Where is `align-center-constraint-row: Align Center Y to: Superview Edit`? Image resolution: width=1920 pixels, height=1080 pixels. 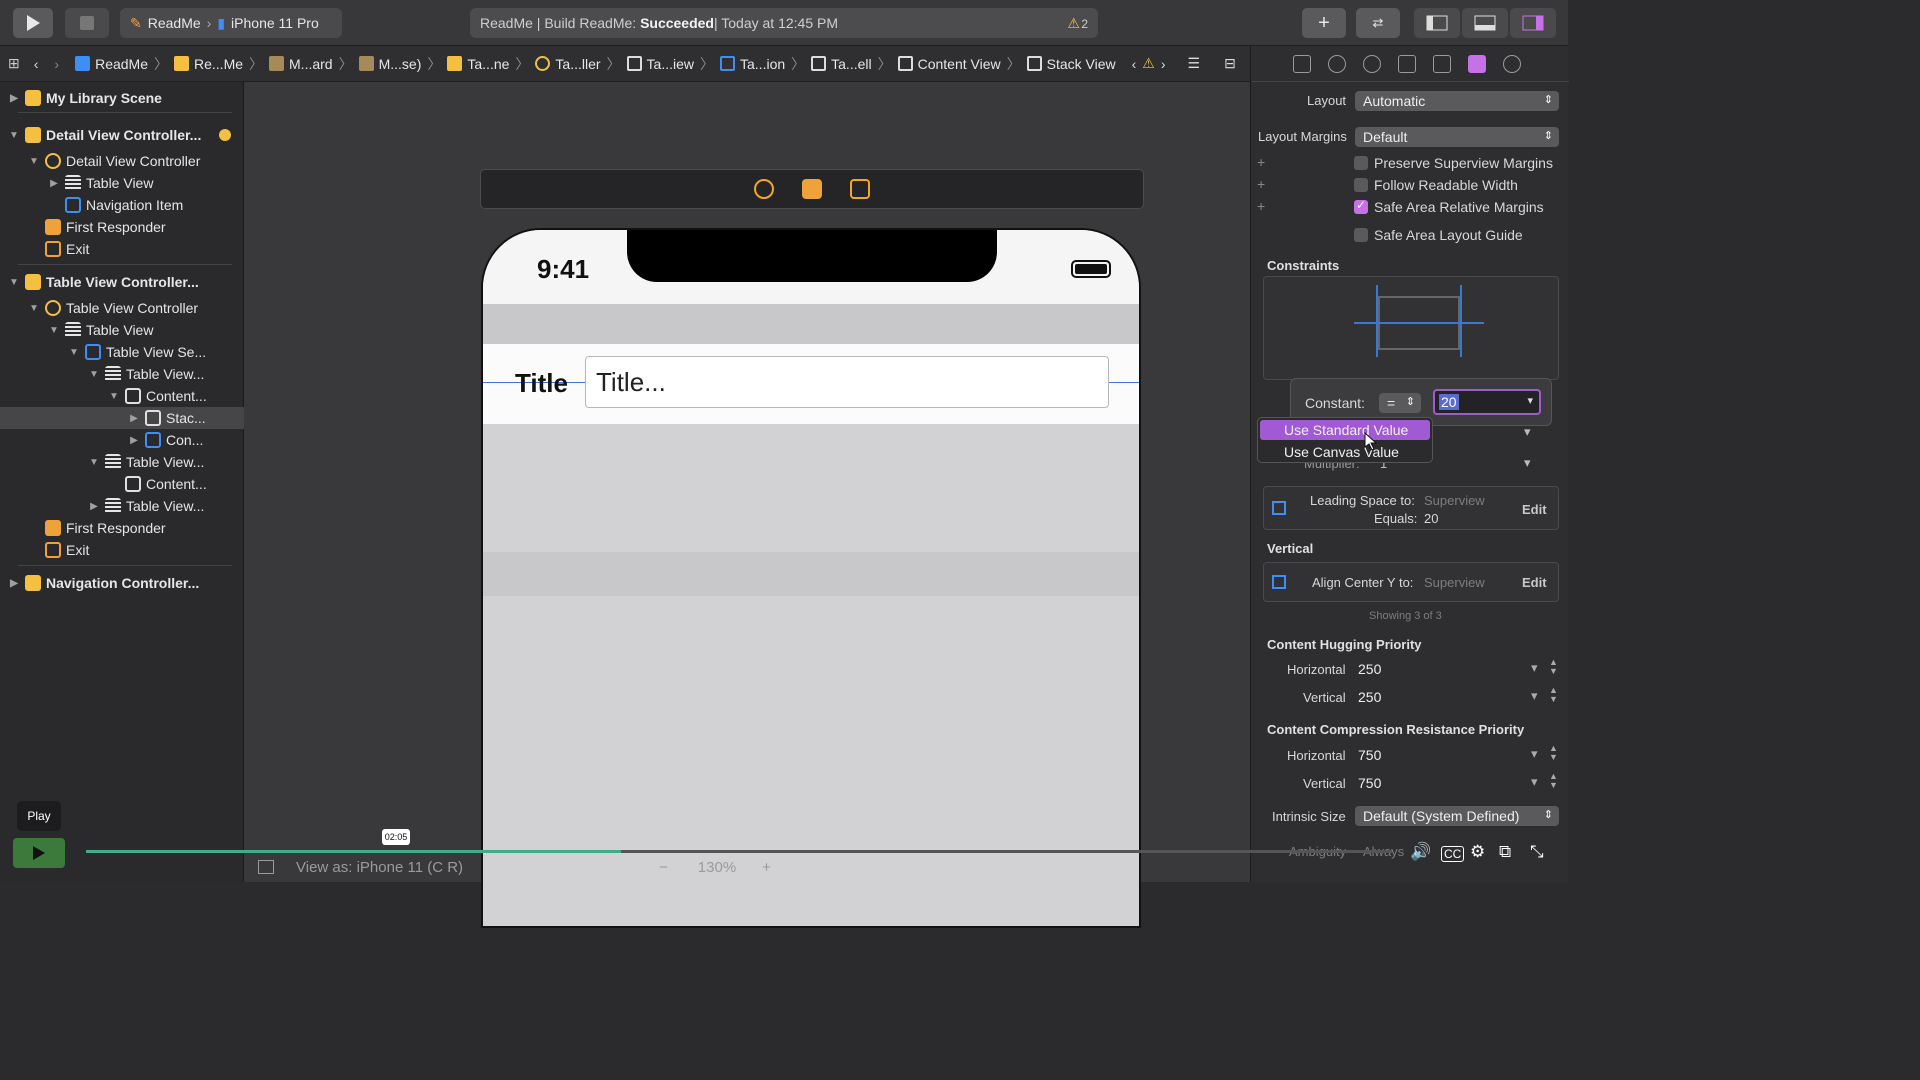
align-center-constraint-row: Align Center Y to: Superview Edit is located at coordinates (1411, 582).